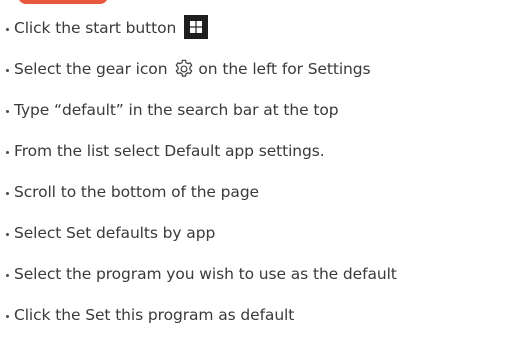 Image resolution: width=518 pixels, height=337 pixels. Describe the element at coordinates (63, 2) in the screenshot. I see `top-accent-decoration` at that location.